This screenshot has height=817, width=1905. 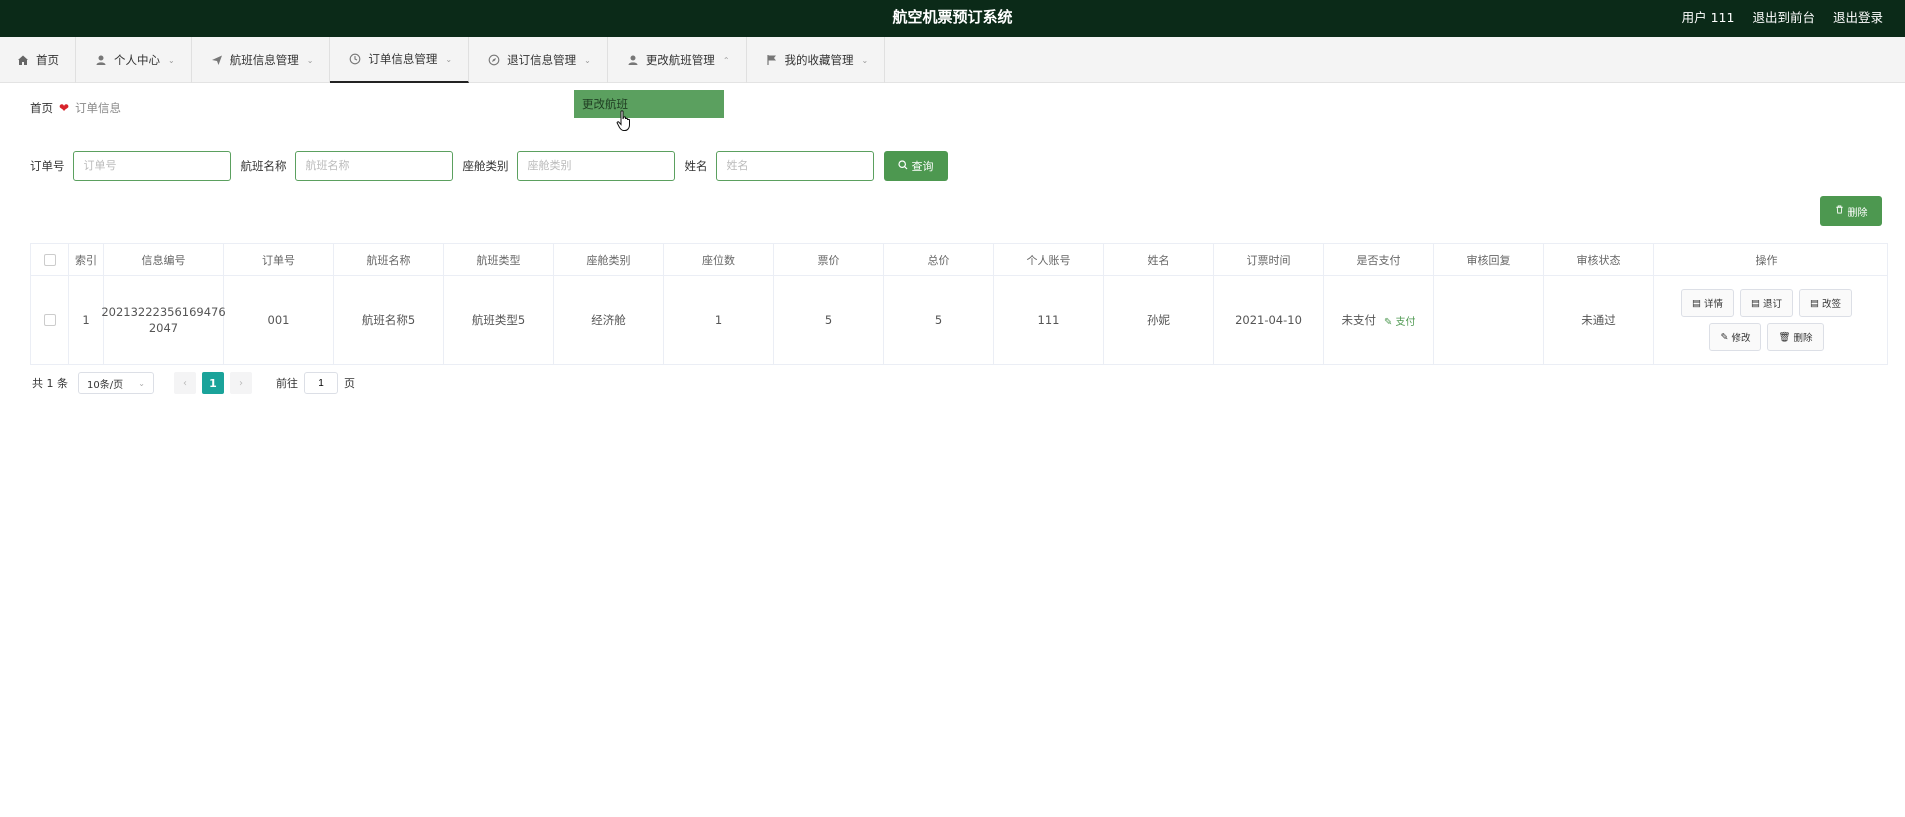 I want to click on chevron-right-icon: ›, so click(x=241, y=383).